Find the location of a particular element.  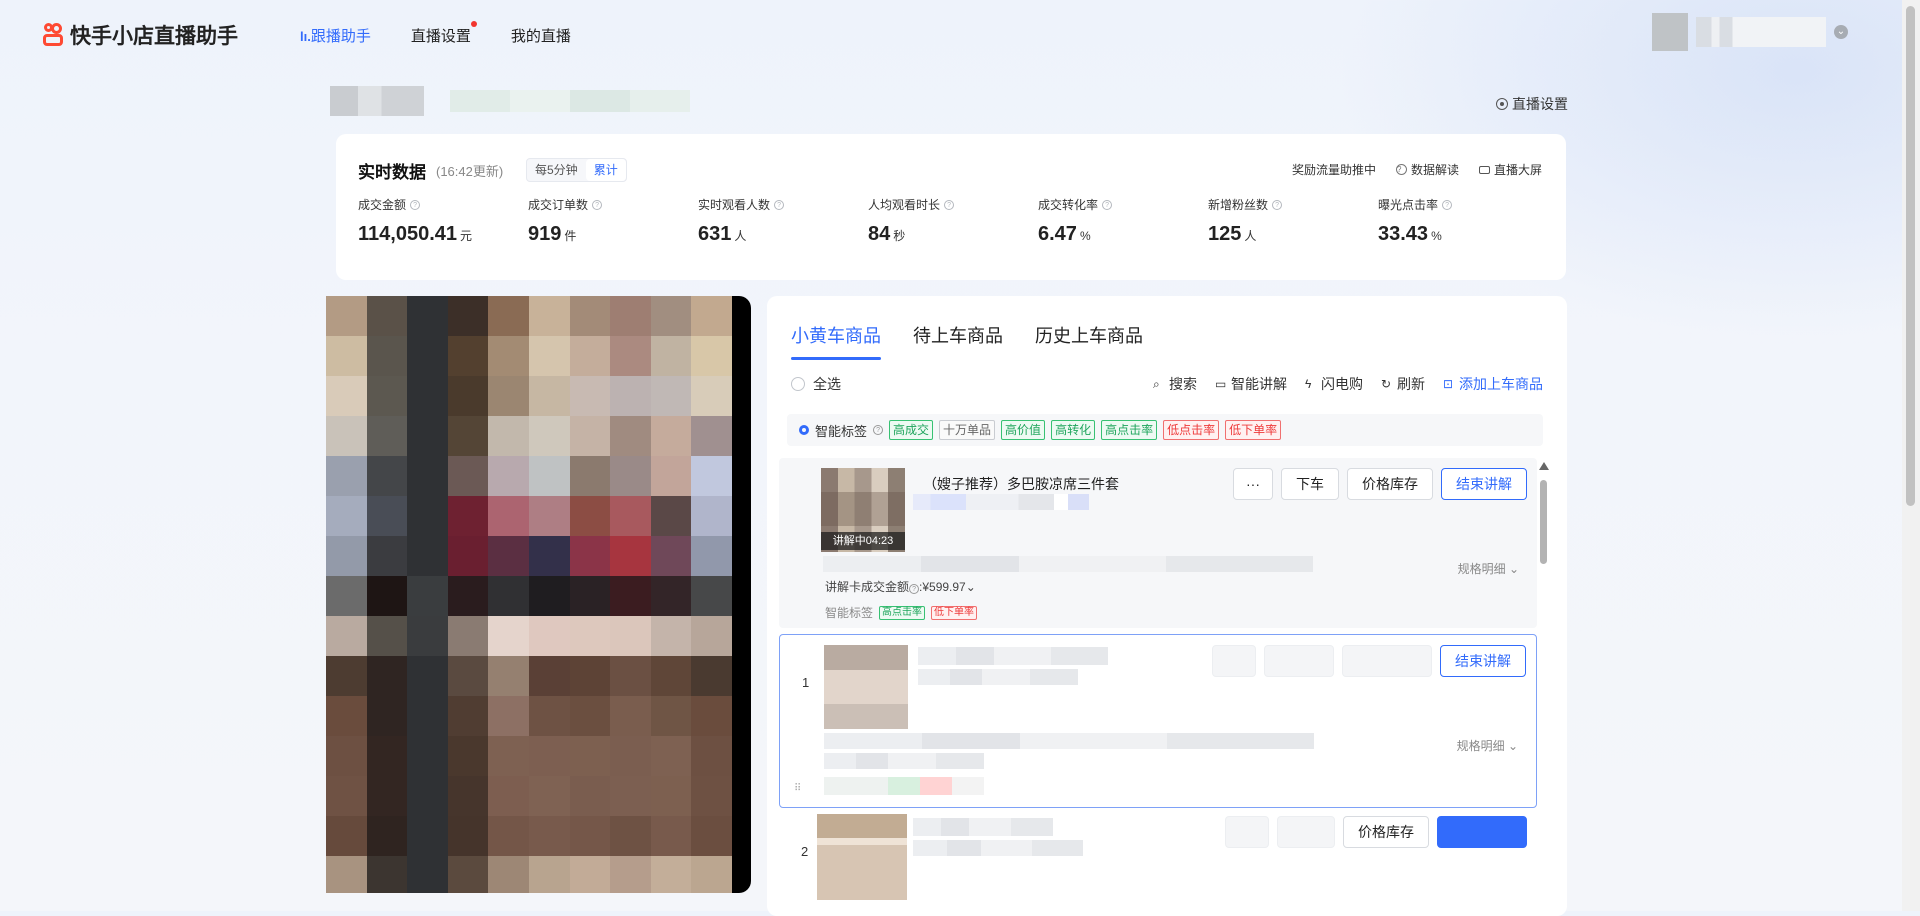

metric-label: 曝光点击率? is located at coordinates (1463, 204).